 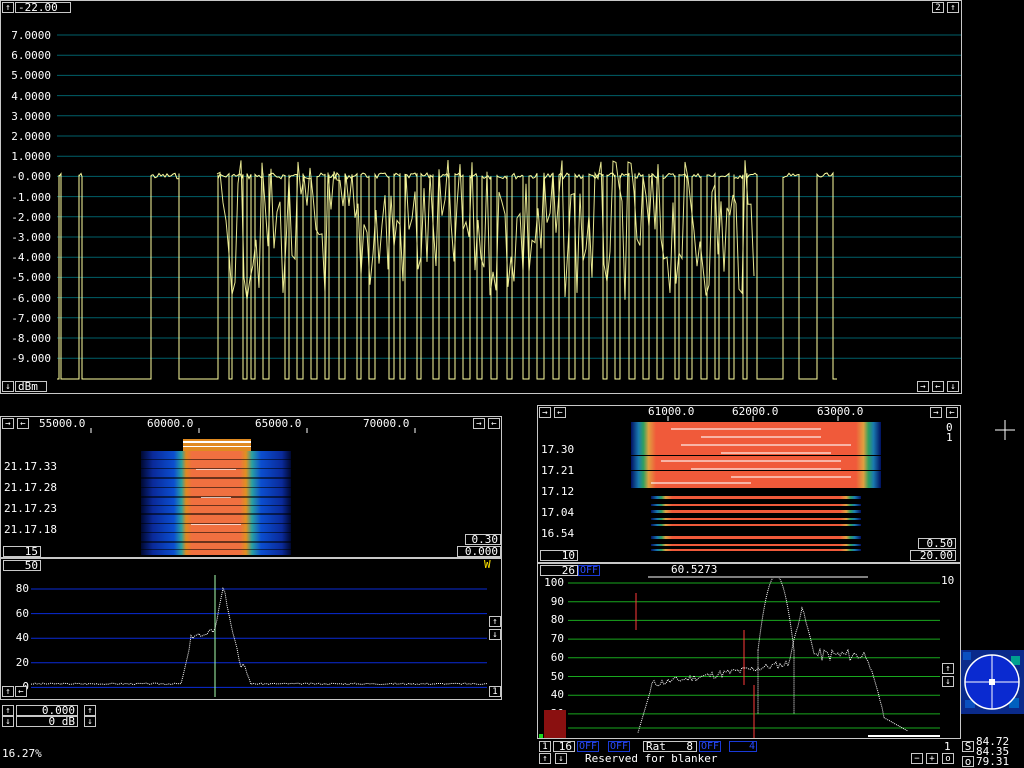 I want to click on left-level-up-arrow-right-button: ↑, so click(x=90, y=710).